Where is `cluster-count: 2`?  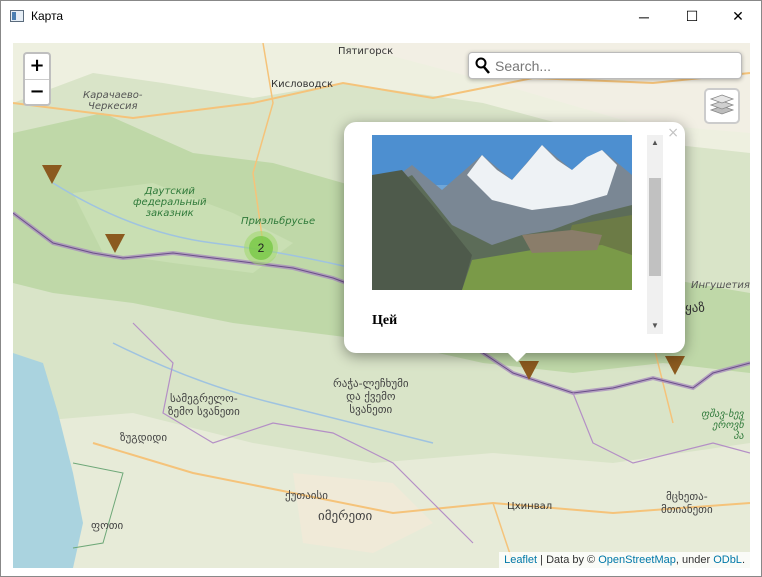
cluster-count: 2 is located at coordinates (261, 248).